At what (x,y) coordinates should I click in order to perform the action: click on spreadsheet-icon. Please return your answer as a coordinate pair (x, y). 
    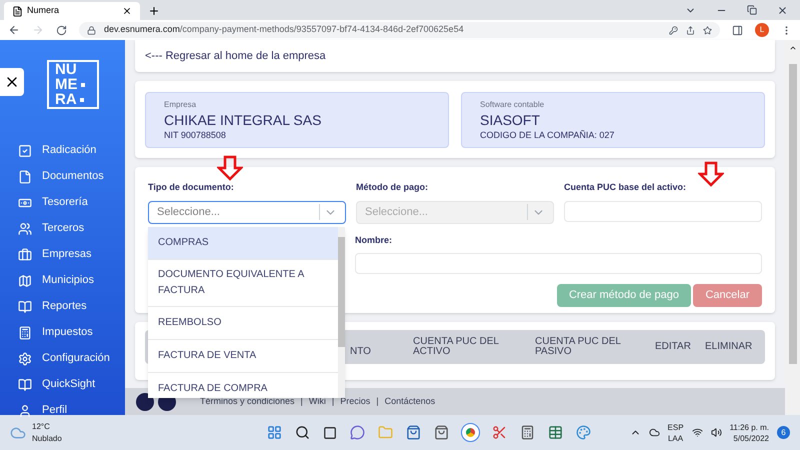
    Looking at the image, I should click on (555, 432).